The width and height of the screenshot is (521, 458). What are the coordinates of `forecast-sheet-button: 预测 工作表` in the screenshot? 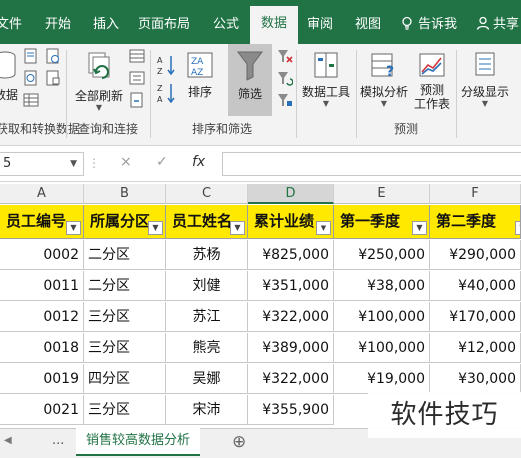 It's located at (432, 80).